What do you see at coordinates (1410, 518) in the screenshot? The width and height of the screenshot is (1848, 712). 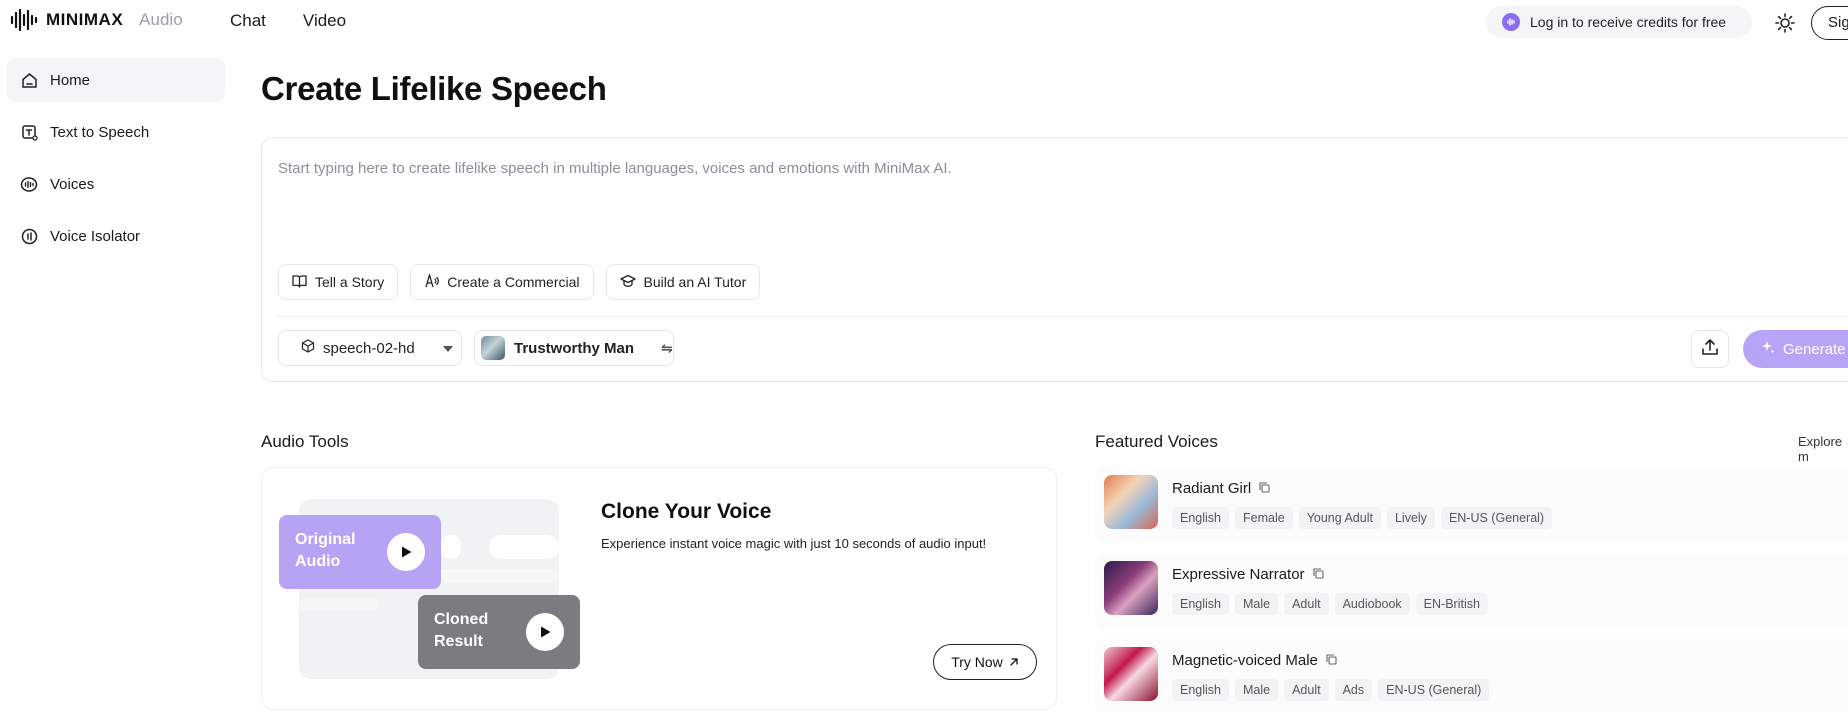 I see `voice-tag: Lively` at bounding box center [1410, 518].